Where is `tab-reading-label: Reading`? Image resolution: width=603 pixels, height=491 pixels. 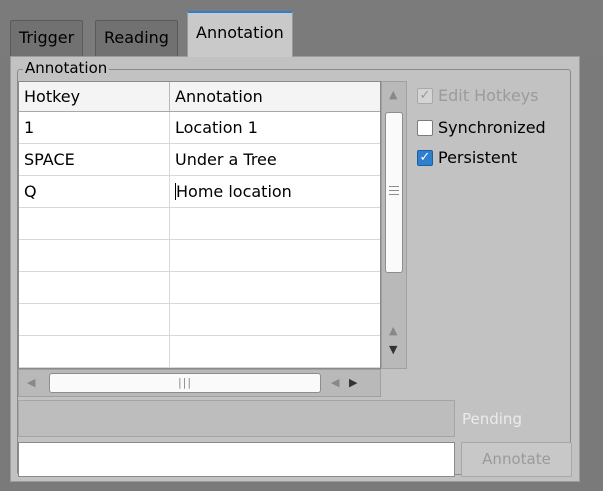
tab-reading-label: Reading is located at coordinates (136, 37).